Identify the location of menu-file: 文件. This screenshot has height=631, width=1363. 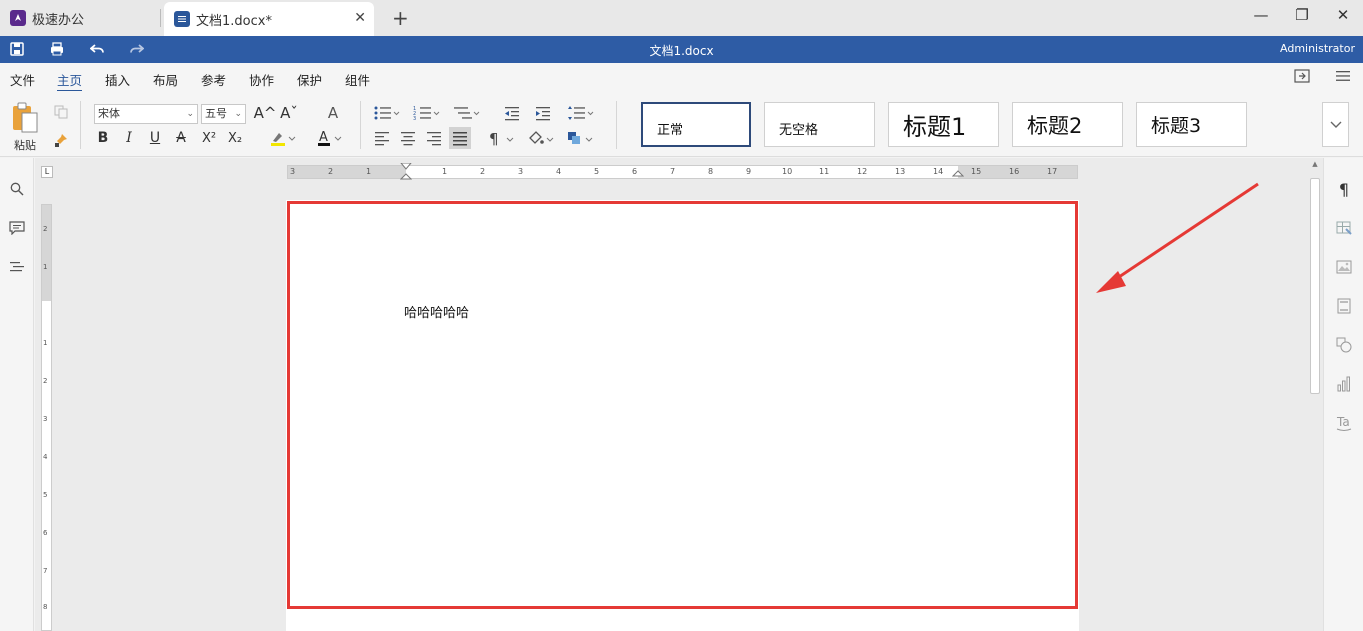
(22, 79).